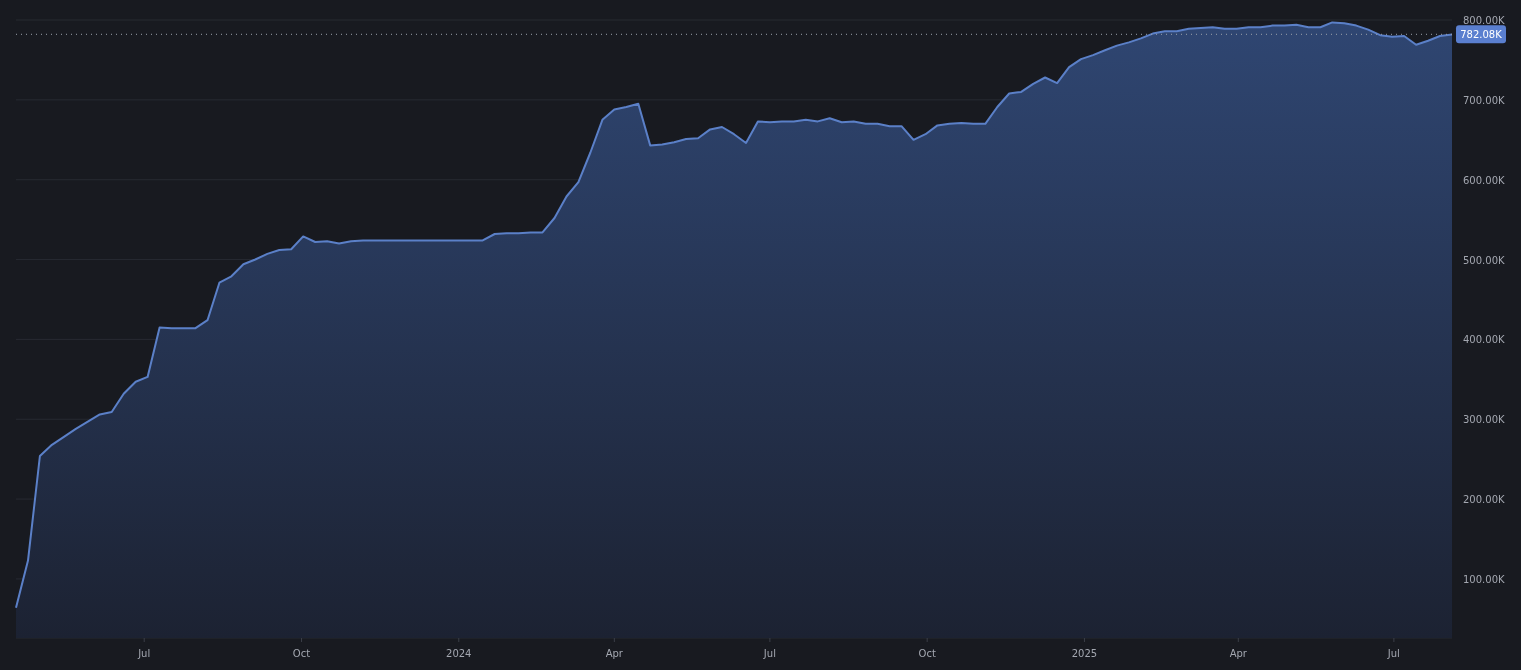 The width and height of the screenshot is (1521, 670). Describe the element at coordinates (1484, 500) in the screenshot. I see `y-axis-label: 200.00K` at that location.